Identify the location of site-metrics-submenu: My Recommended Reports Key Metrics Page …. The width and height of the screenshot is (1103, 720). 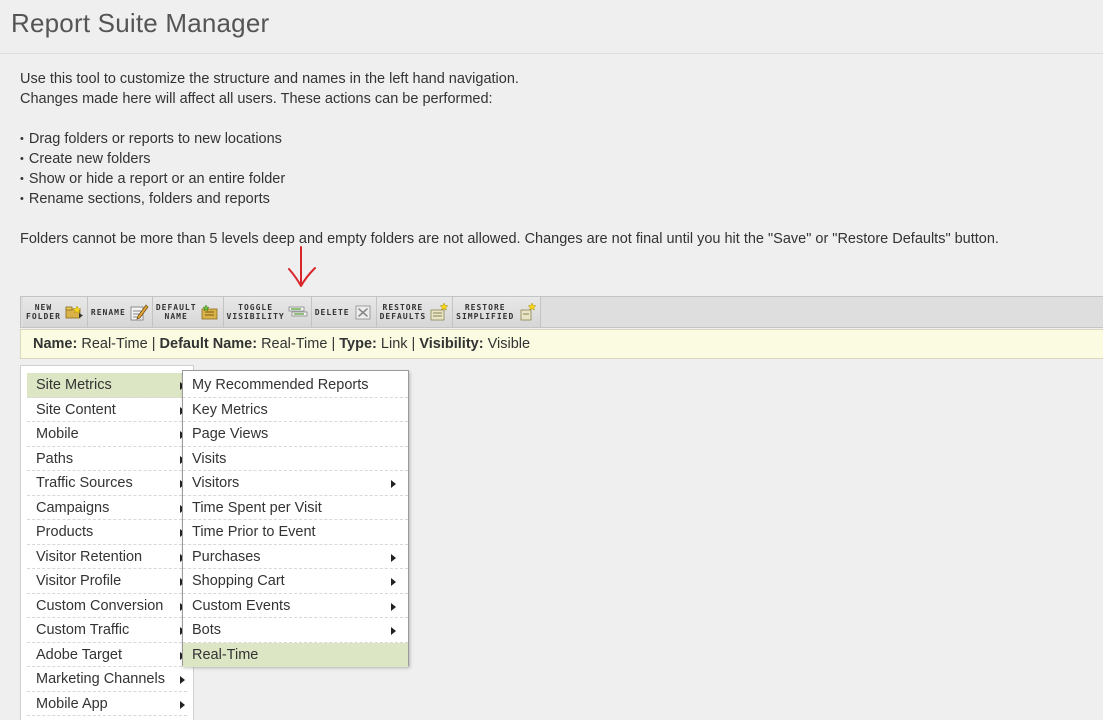
(295, 518).